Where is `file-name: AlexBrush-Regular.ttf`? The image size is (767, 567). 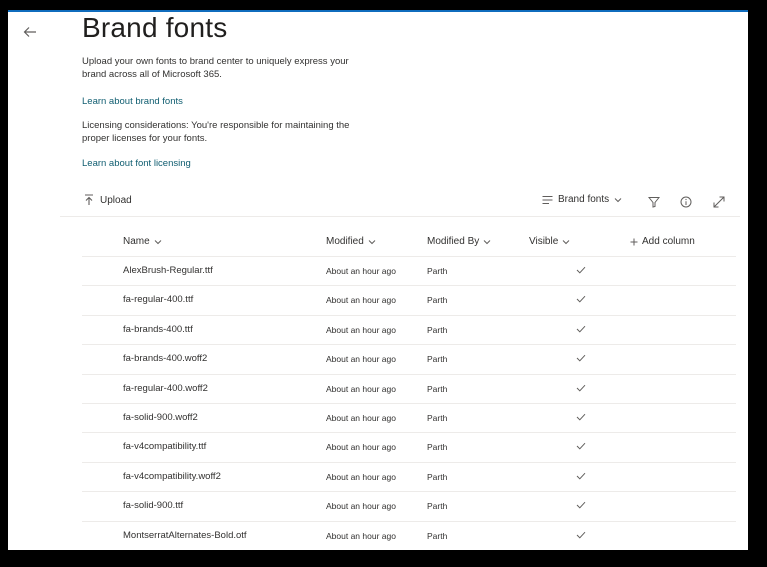
file-name: AlexBrush-Regular.ttf is located at coordinates (168, 270).